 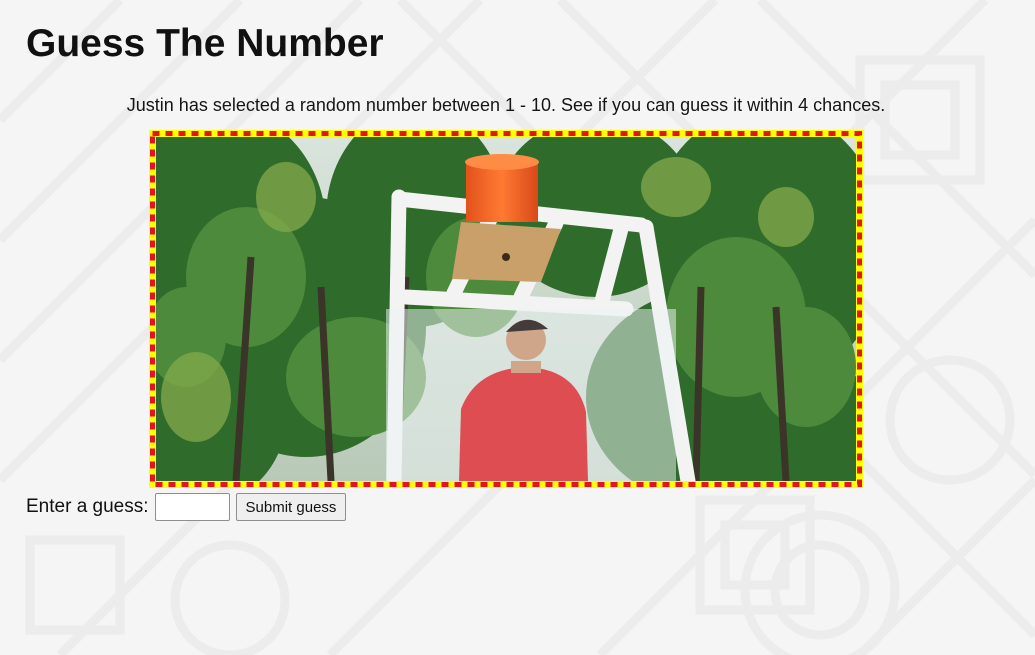 I want to click on guess-label: Enter a guess:, so click(x=87, y=506).